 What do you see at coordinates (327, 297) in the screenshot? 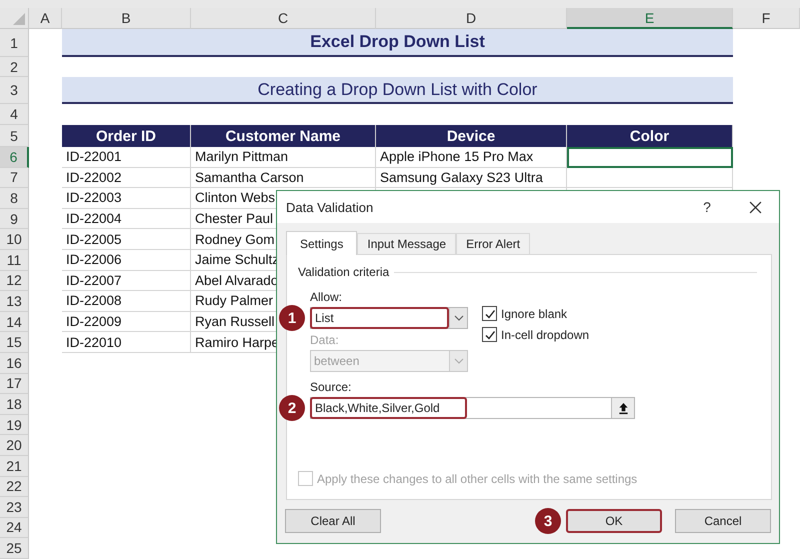
I see `field-label: Allow:` at bounding box center [327, 297].